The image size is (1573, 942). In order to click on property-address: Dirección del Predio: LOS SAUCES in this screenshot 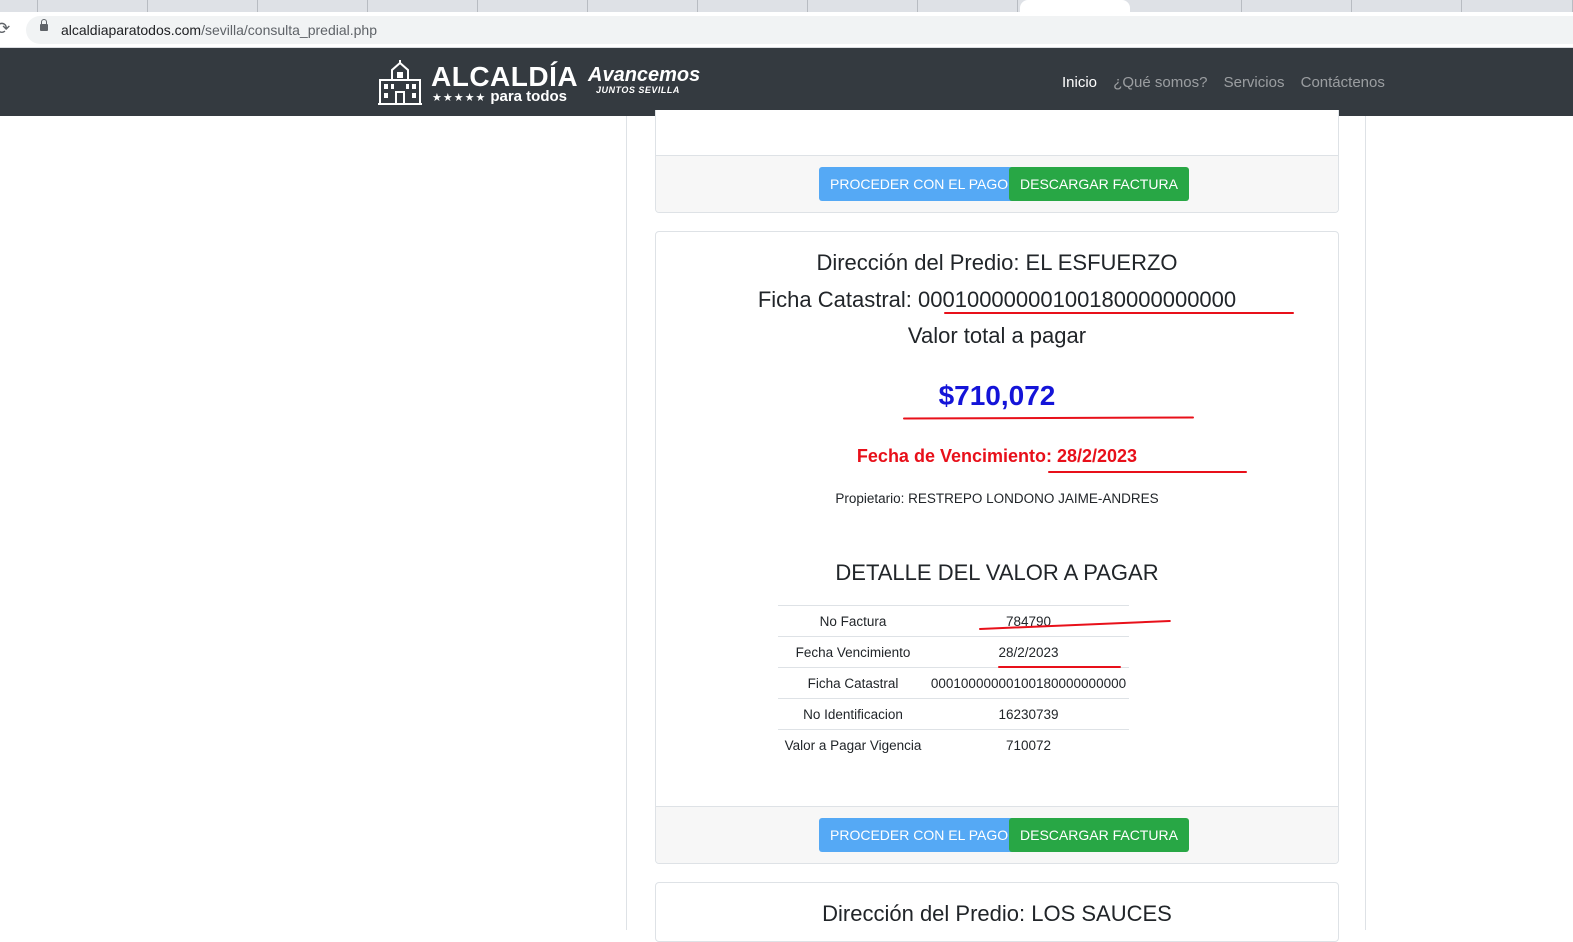, I will do `click(997, 913)`.